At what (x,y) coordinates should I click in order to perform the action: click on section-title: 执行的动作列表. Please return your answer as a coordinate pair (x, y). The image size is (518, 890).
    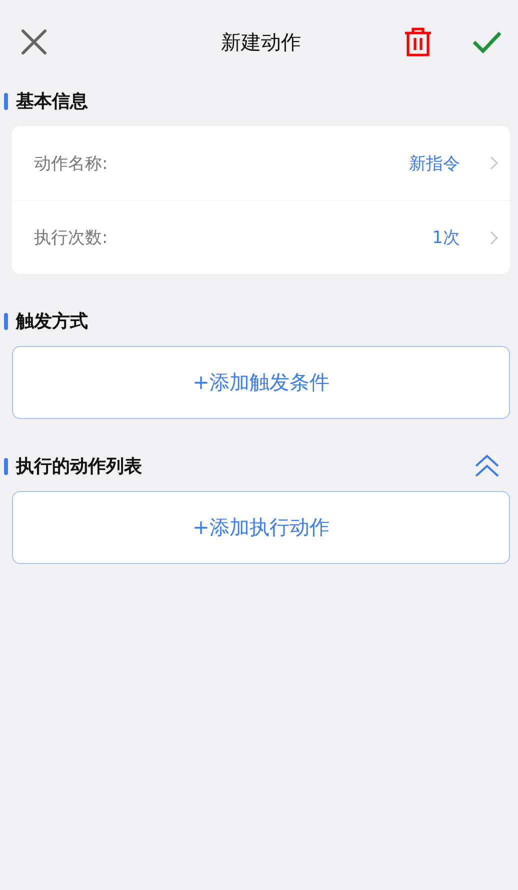
    Looking at the image, I should click on (79, 466).